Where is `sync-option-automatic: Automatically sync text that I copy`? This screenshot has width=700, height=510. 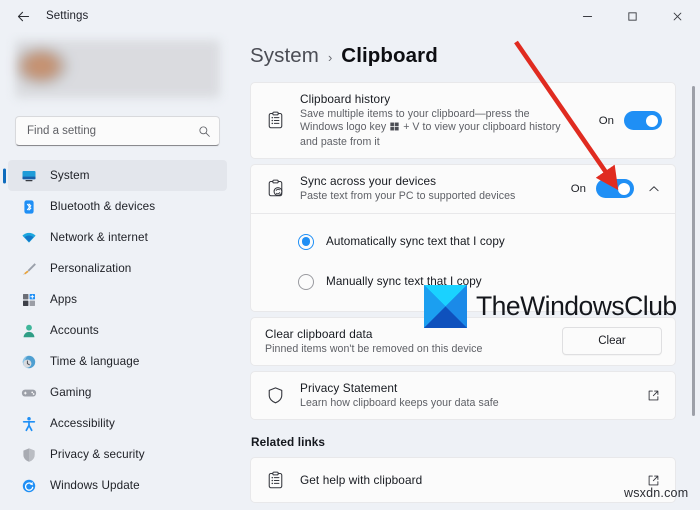
sync-option-automatic: Automatically sync text that I copy is located at coordinates (463, 238).